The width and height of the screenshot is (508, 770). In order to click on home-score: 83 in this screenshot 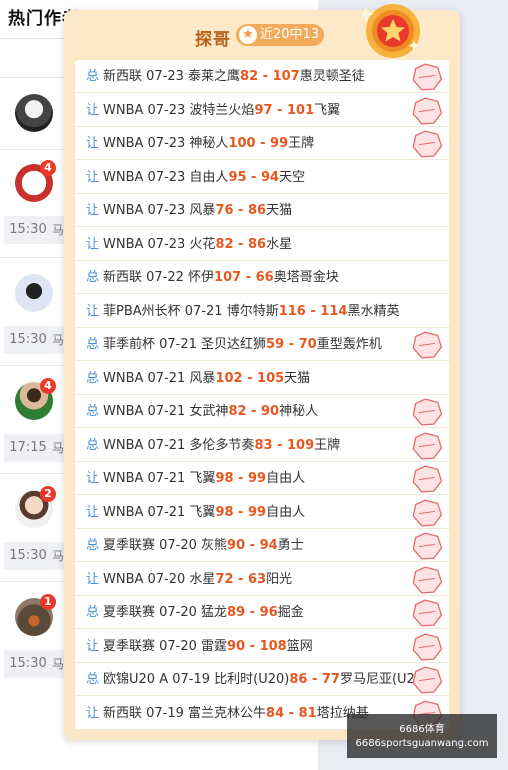, I will do `click(263, 445)`.